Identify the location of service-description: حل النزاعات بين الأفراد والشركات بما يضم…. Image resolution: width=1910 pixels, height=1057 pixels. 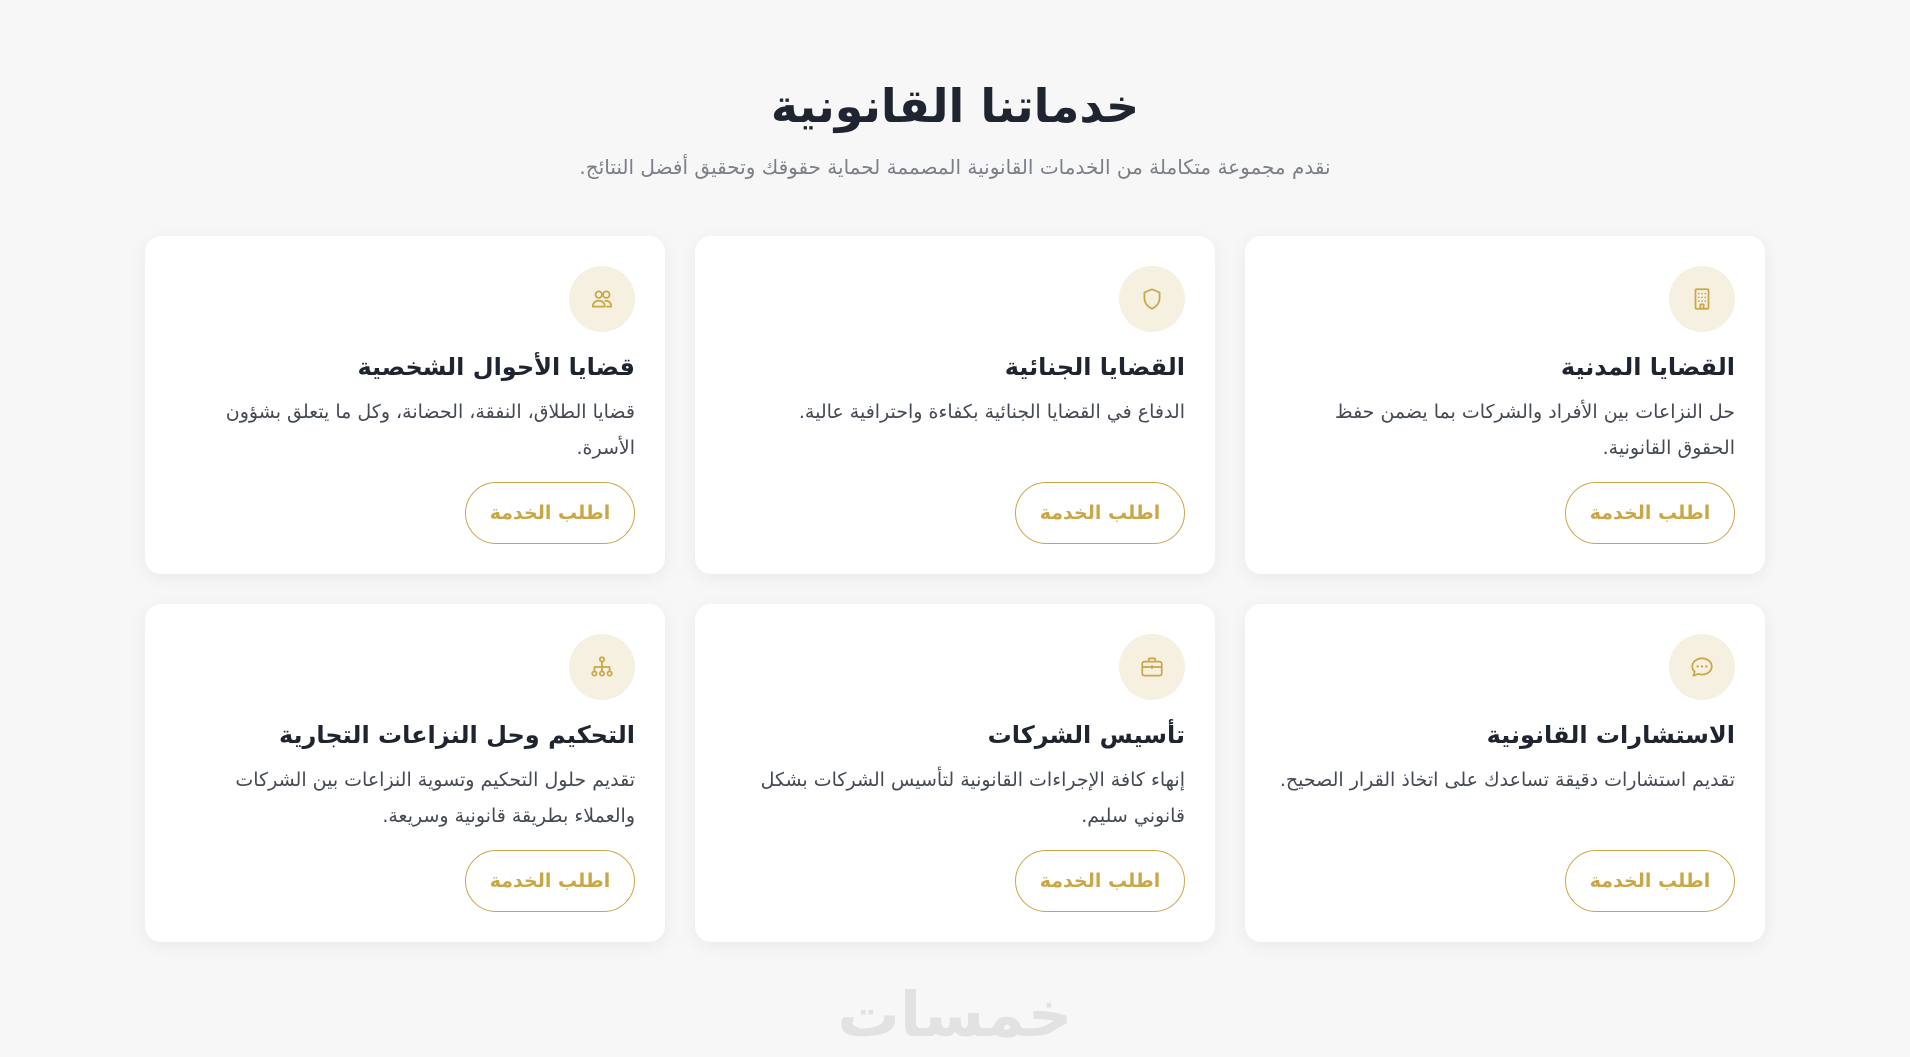
(1535, 430).